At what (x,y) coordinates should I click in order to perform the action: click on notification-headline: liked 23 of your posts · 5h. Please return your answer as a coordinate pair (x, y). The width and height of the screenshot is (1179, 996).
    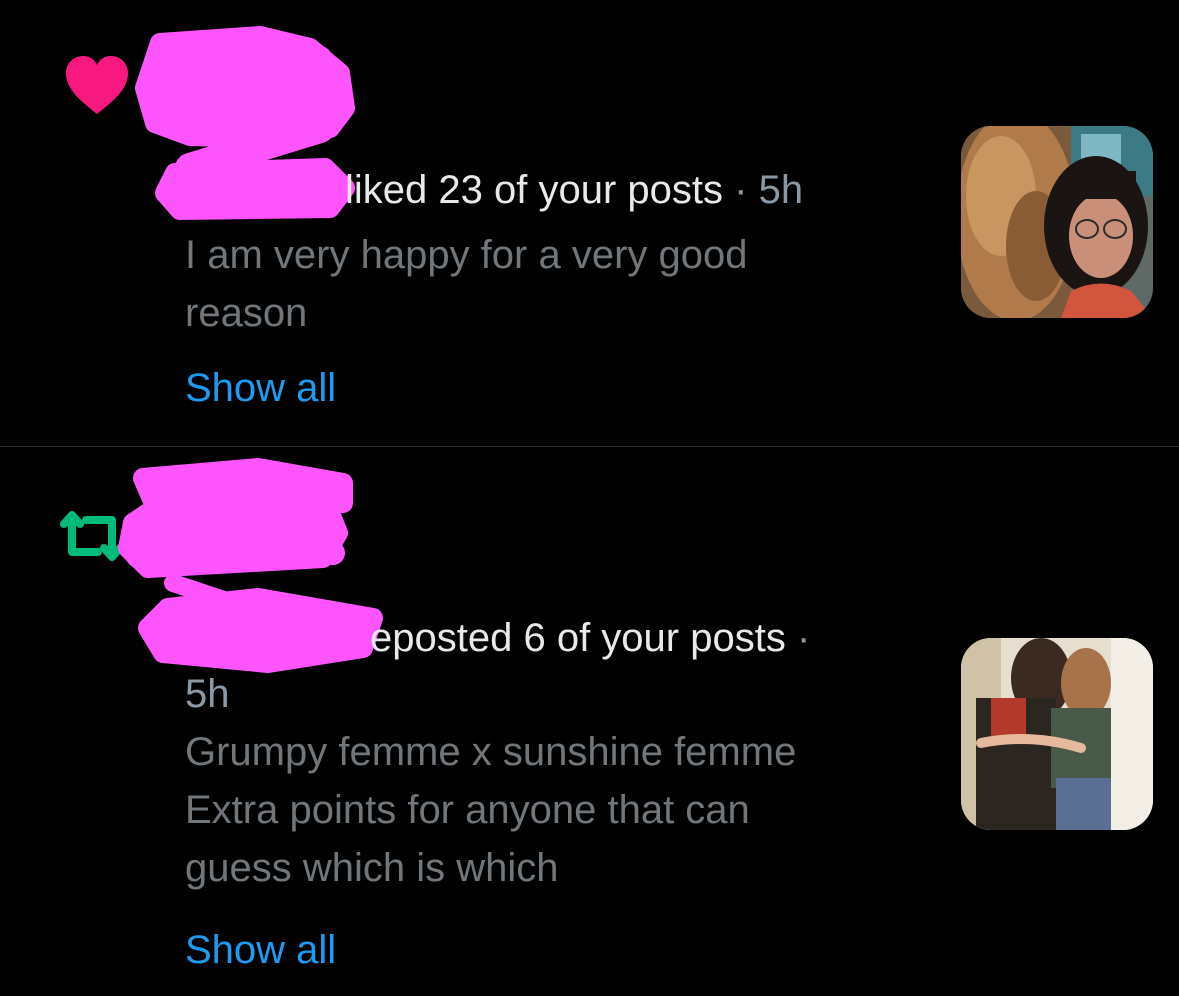
    Looking at the image, I should click on (574, 190).